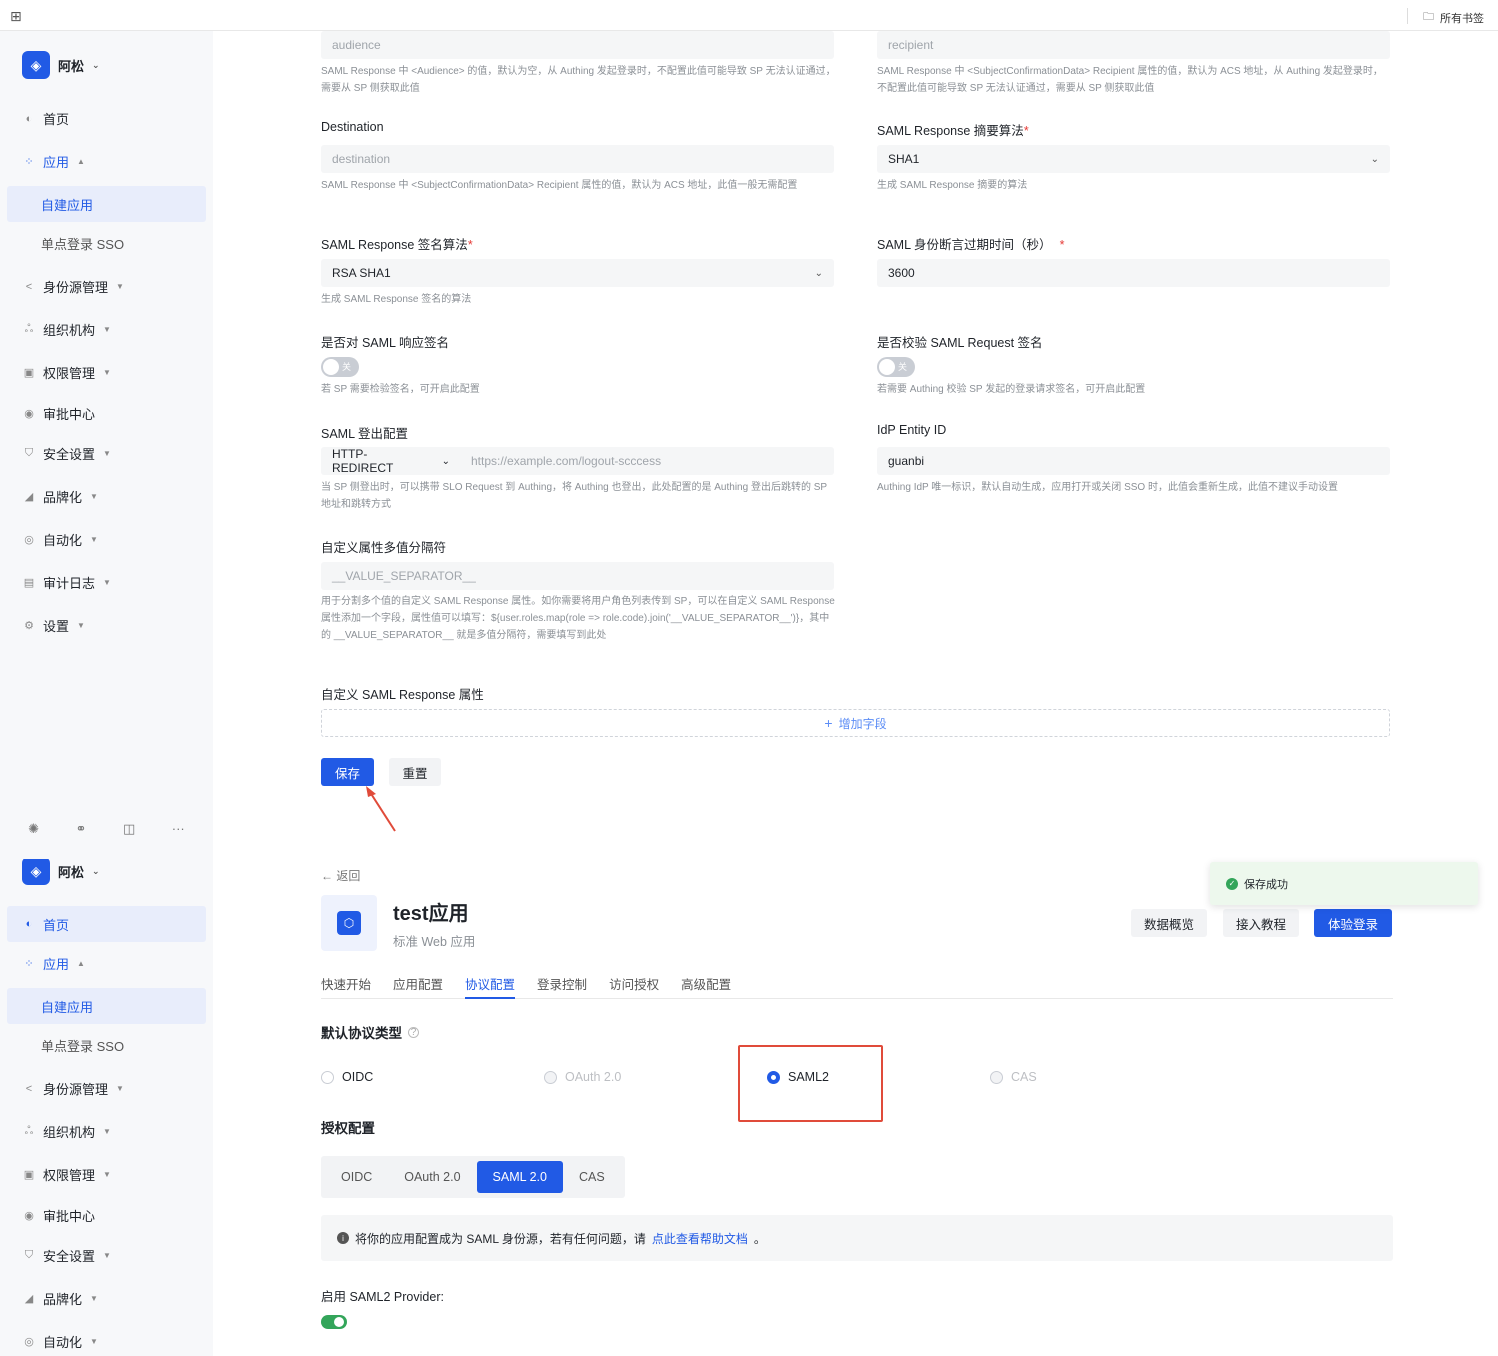  I want to click on separator-input: __VALUE_SEPARATOR__, so click(577, 576).